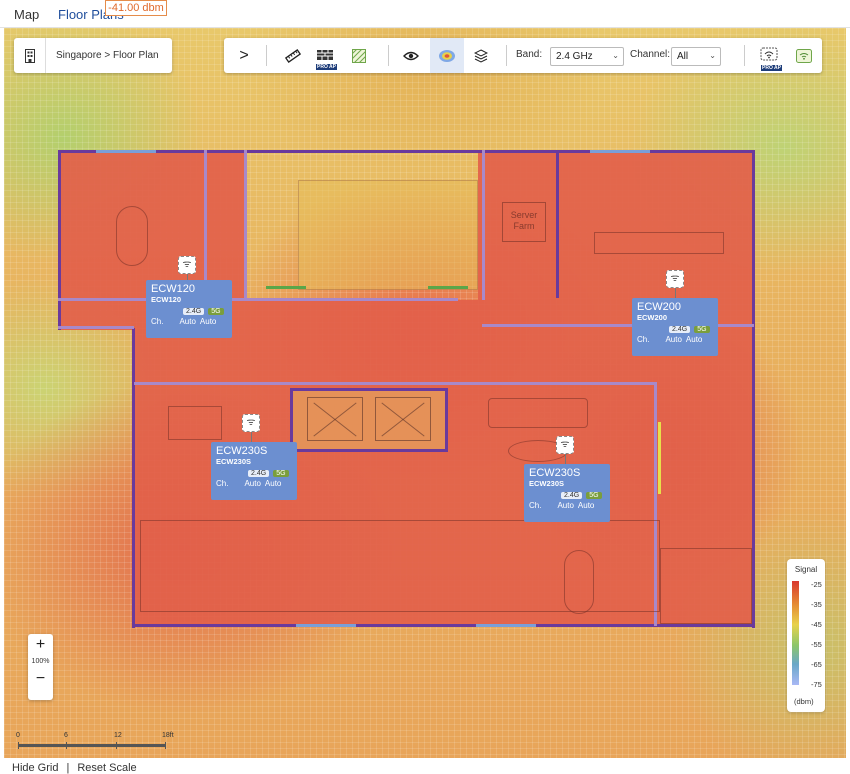  I want to click on window-b, so click(620, 151).